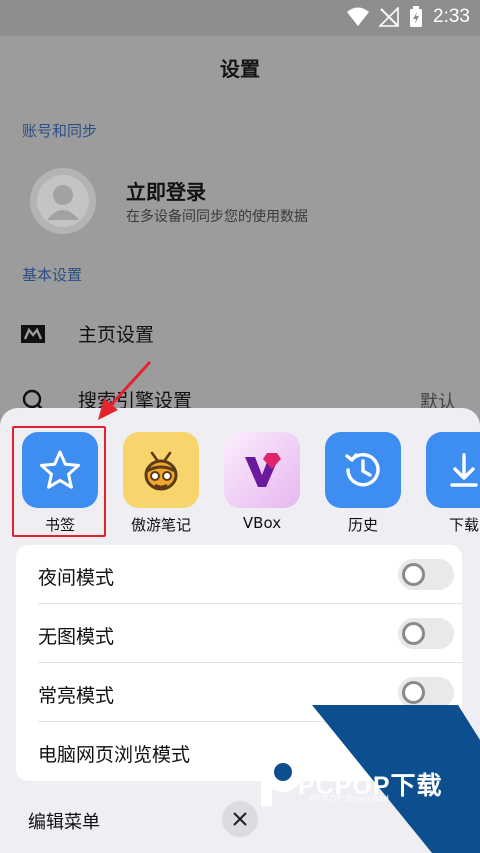 The image size is (480, 853). I want to click on annotation-arrow, so click(125, 390).